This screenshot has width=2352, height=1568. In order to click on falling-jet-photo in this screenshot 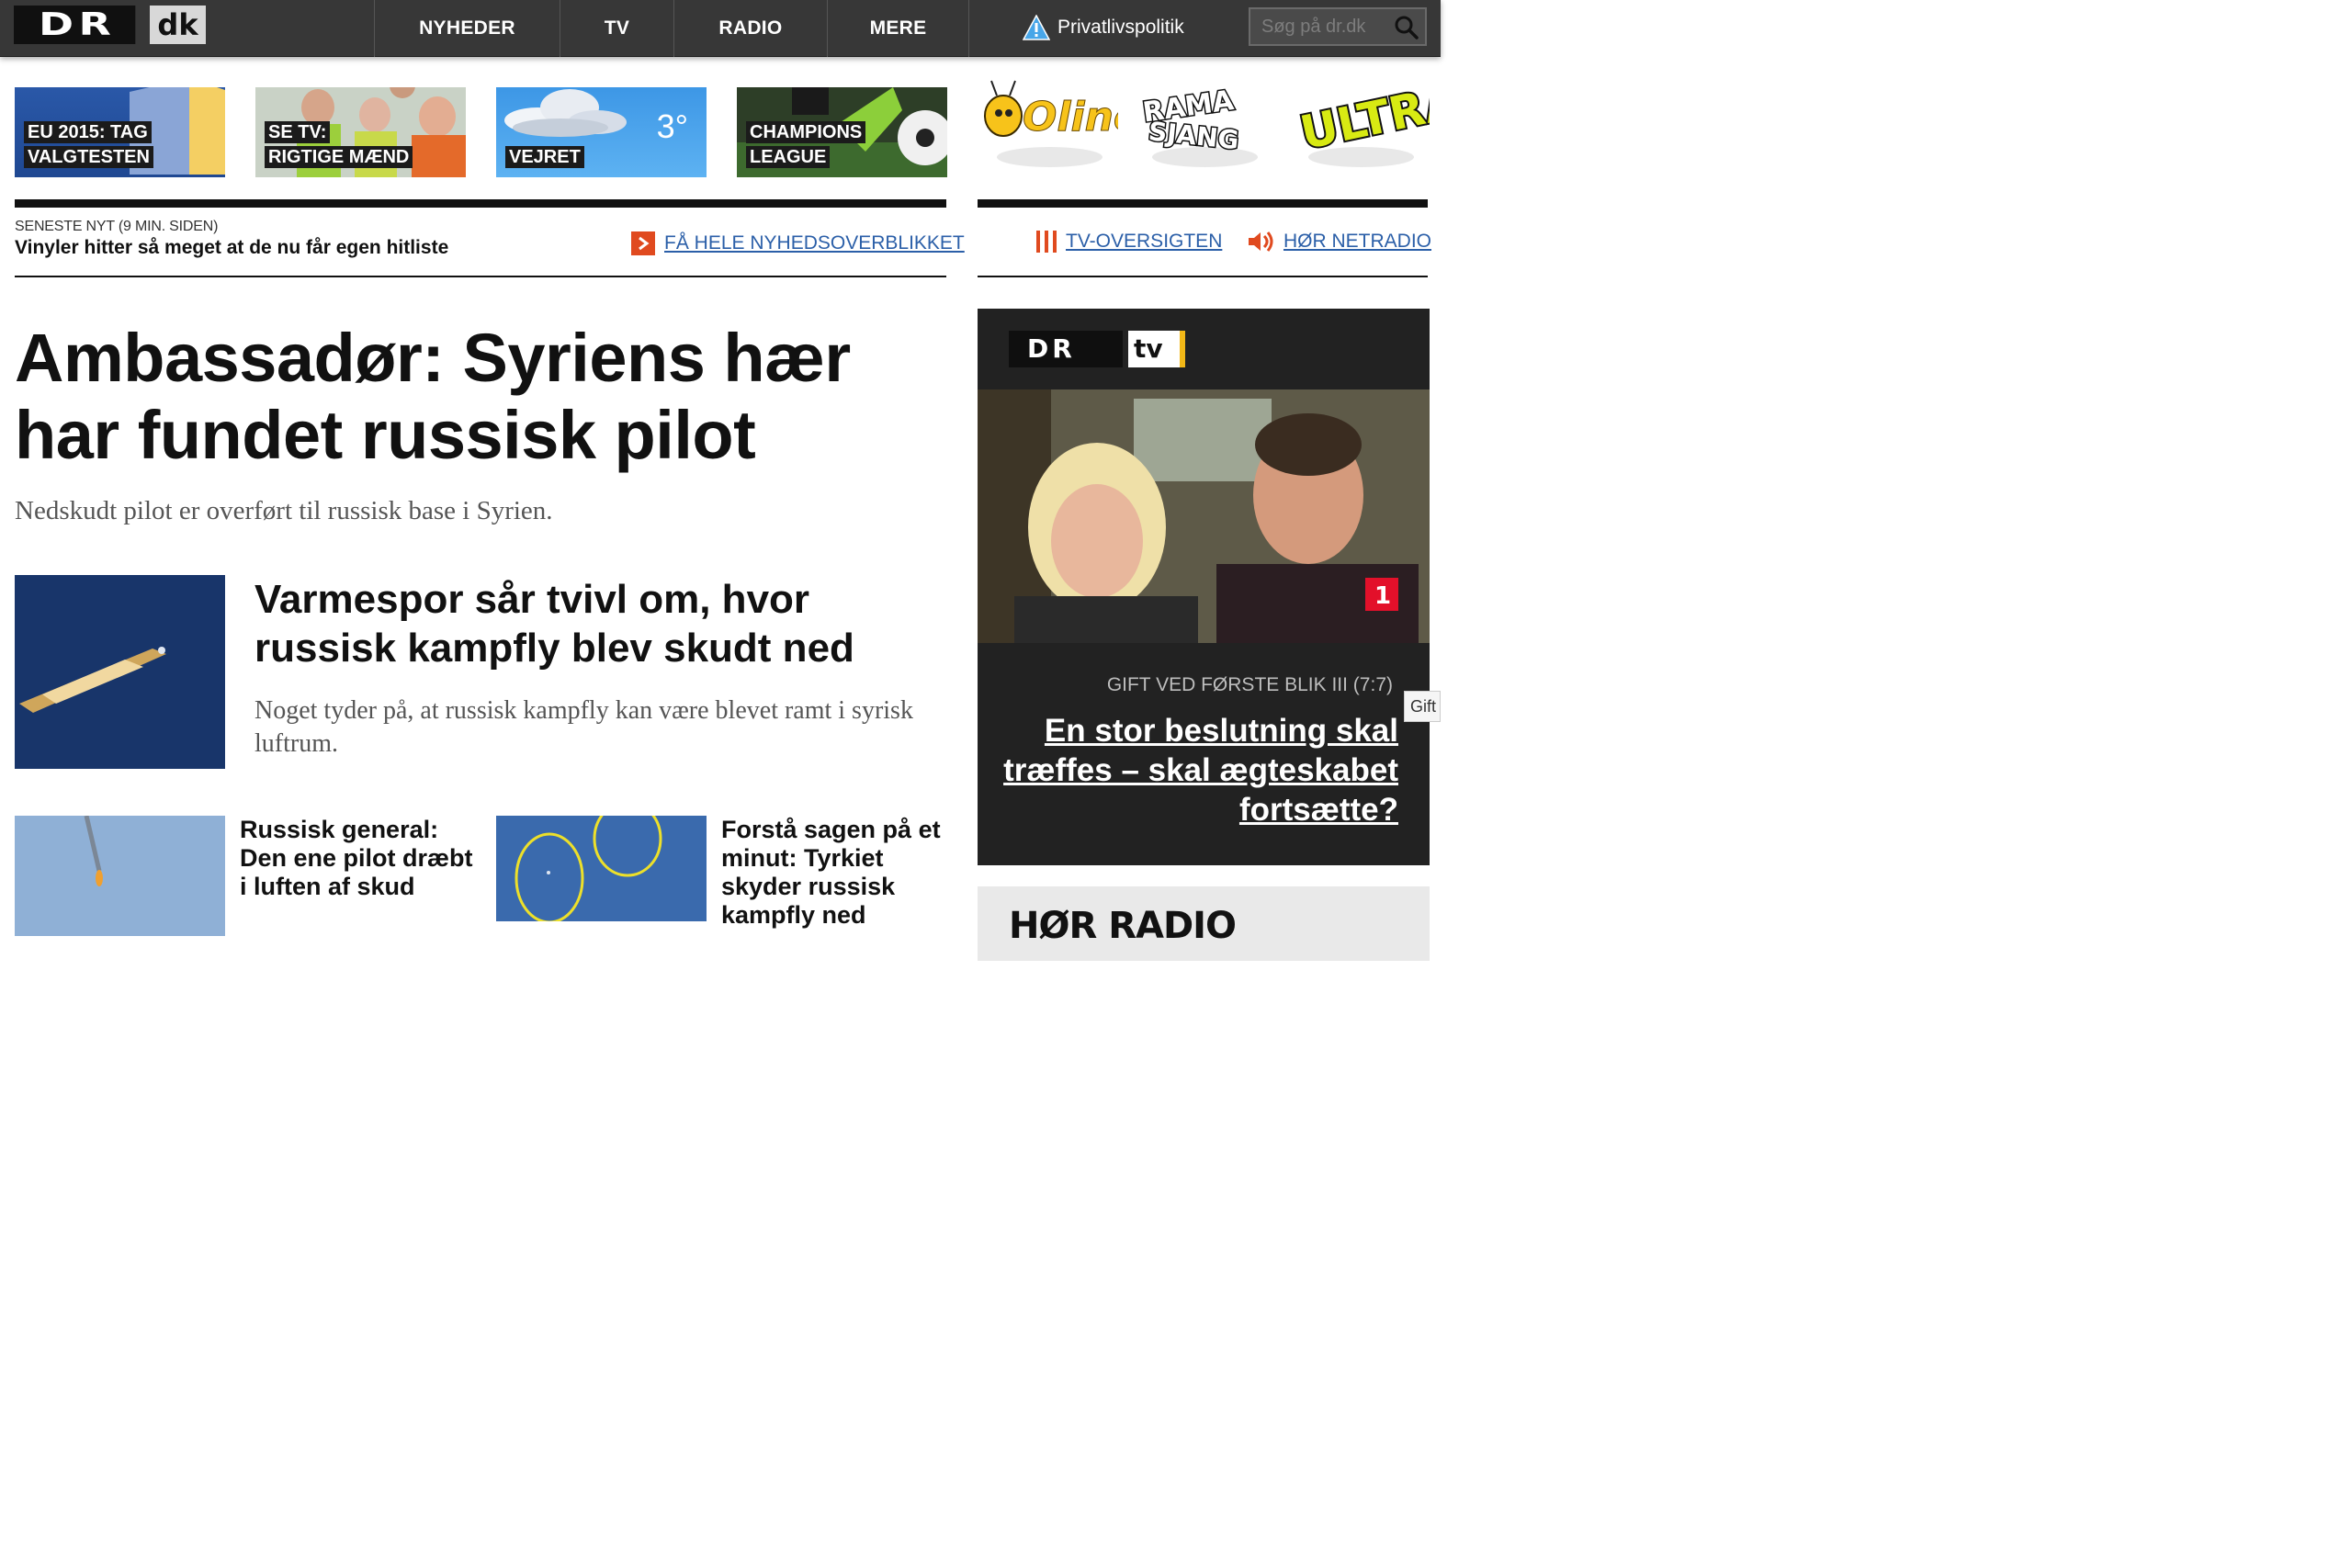, I will do `click(120, 876)`.